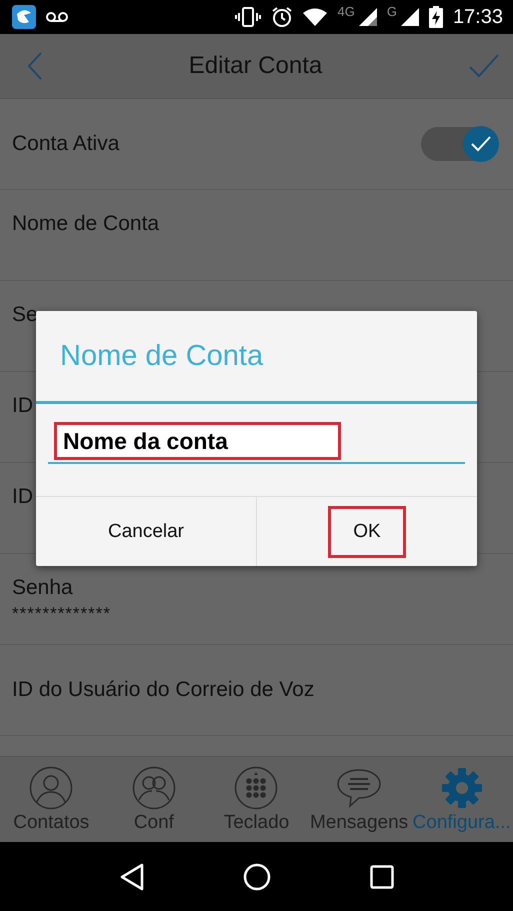  What do you see at coordinates (435, 17) in the screenshot?
I see `battery-charging-icon` at bounding box center [435, 17].